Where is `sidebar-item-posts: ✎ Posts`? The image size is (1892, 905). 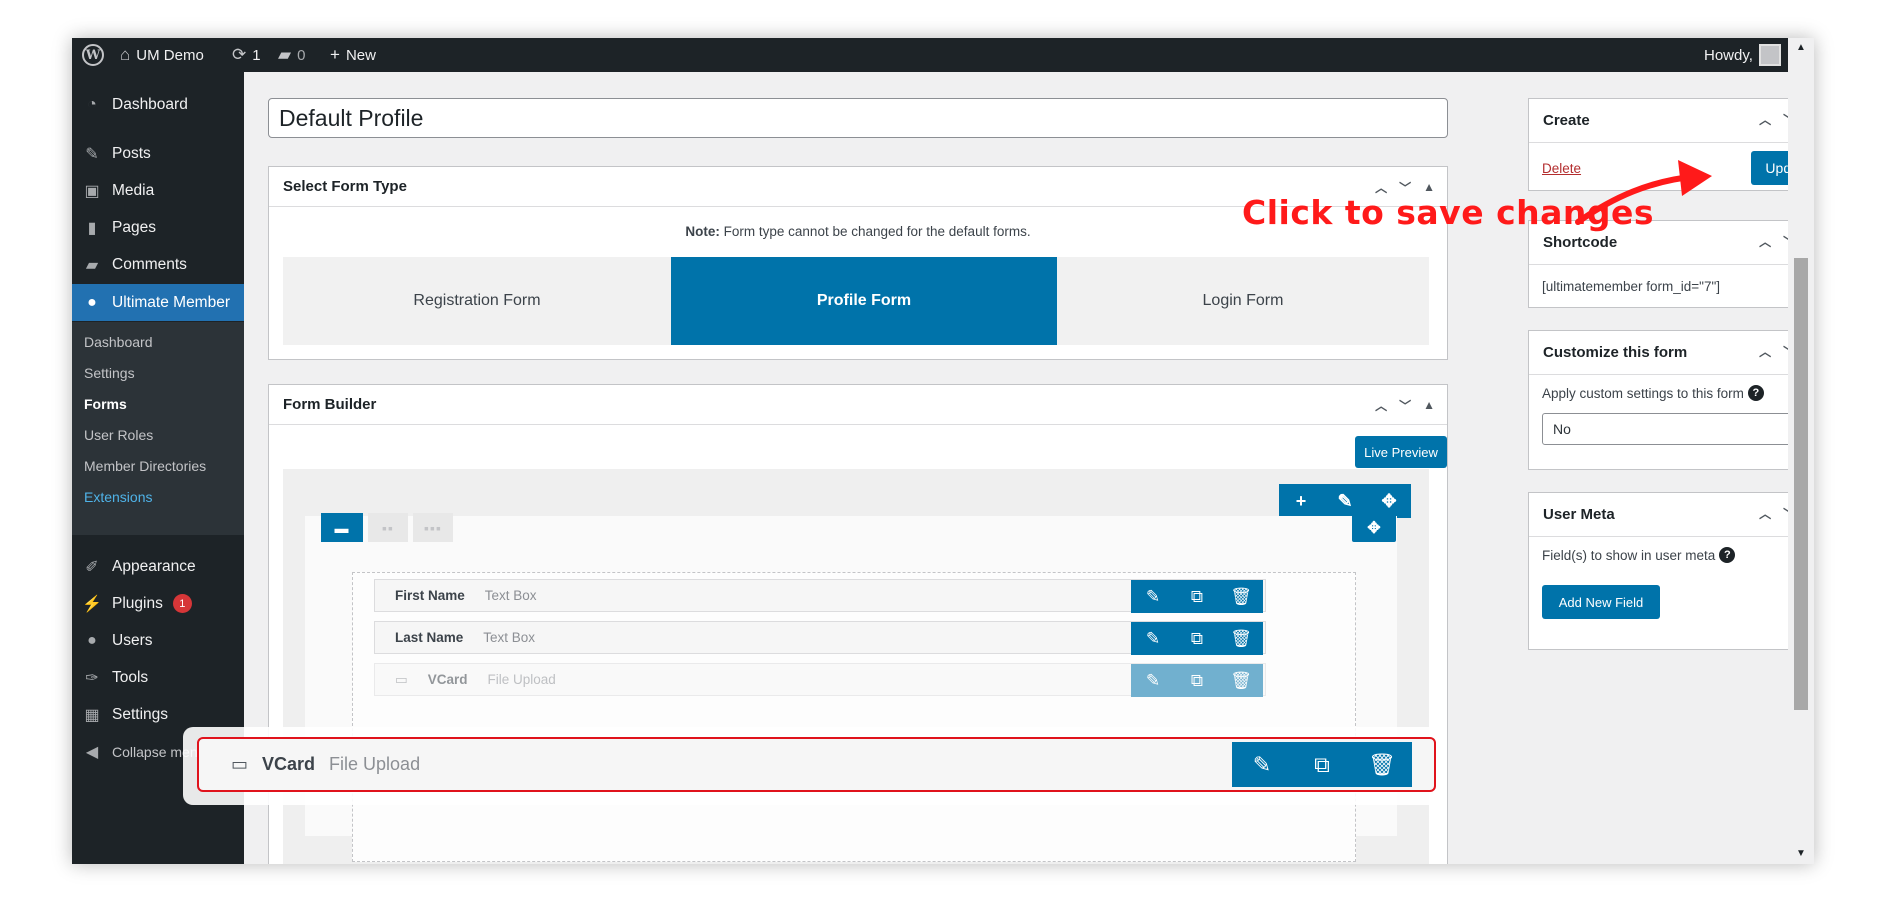
sidebar-item-posts: ✎ Posts is located at coordinates (158, 153).